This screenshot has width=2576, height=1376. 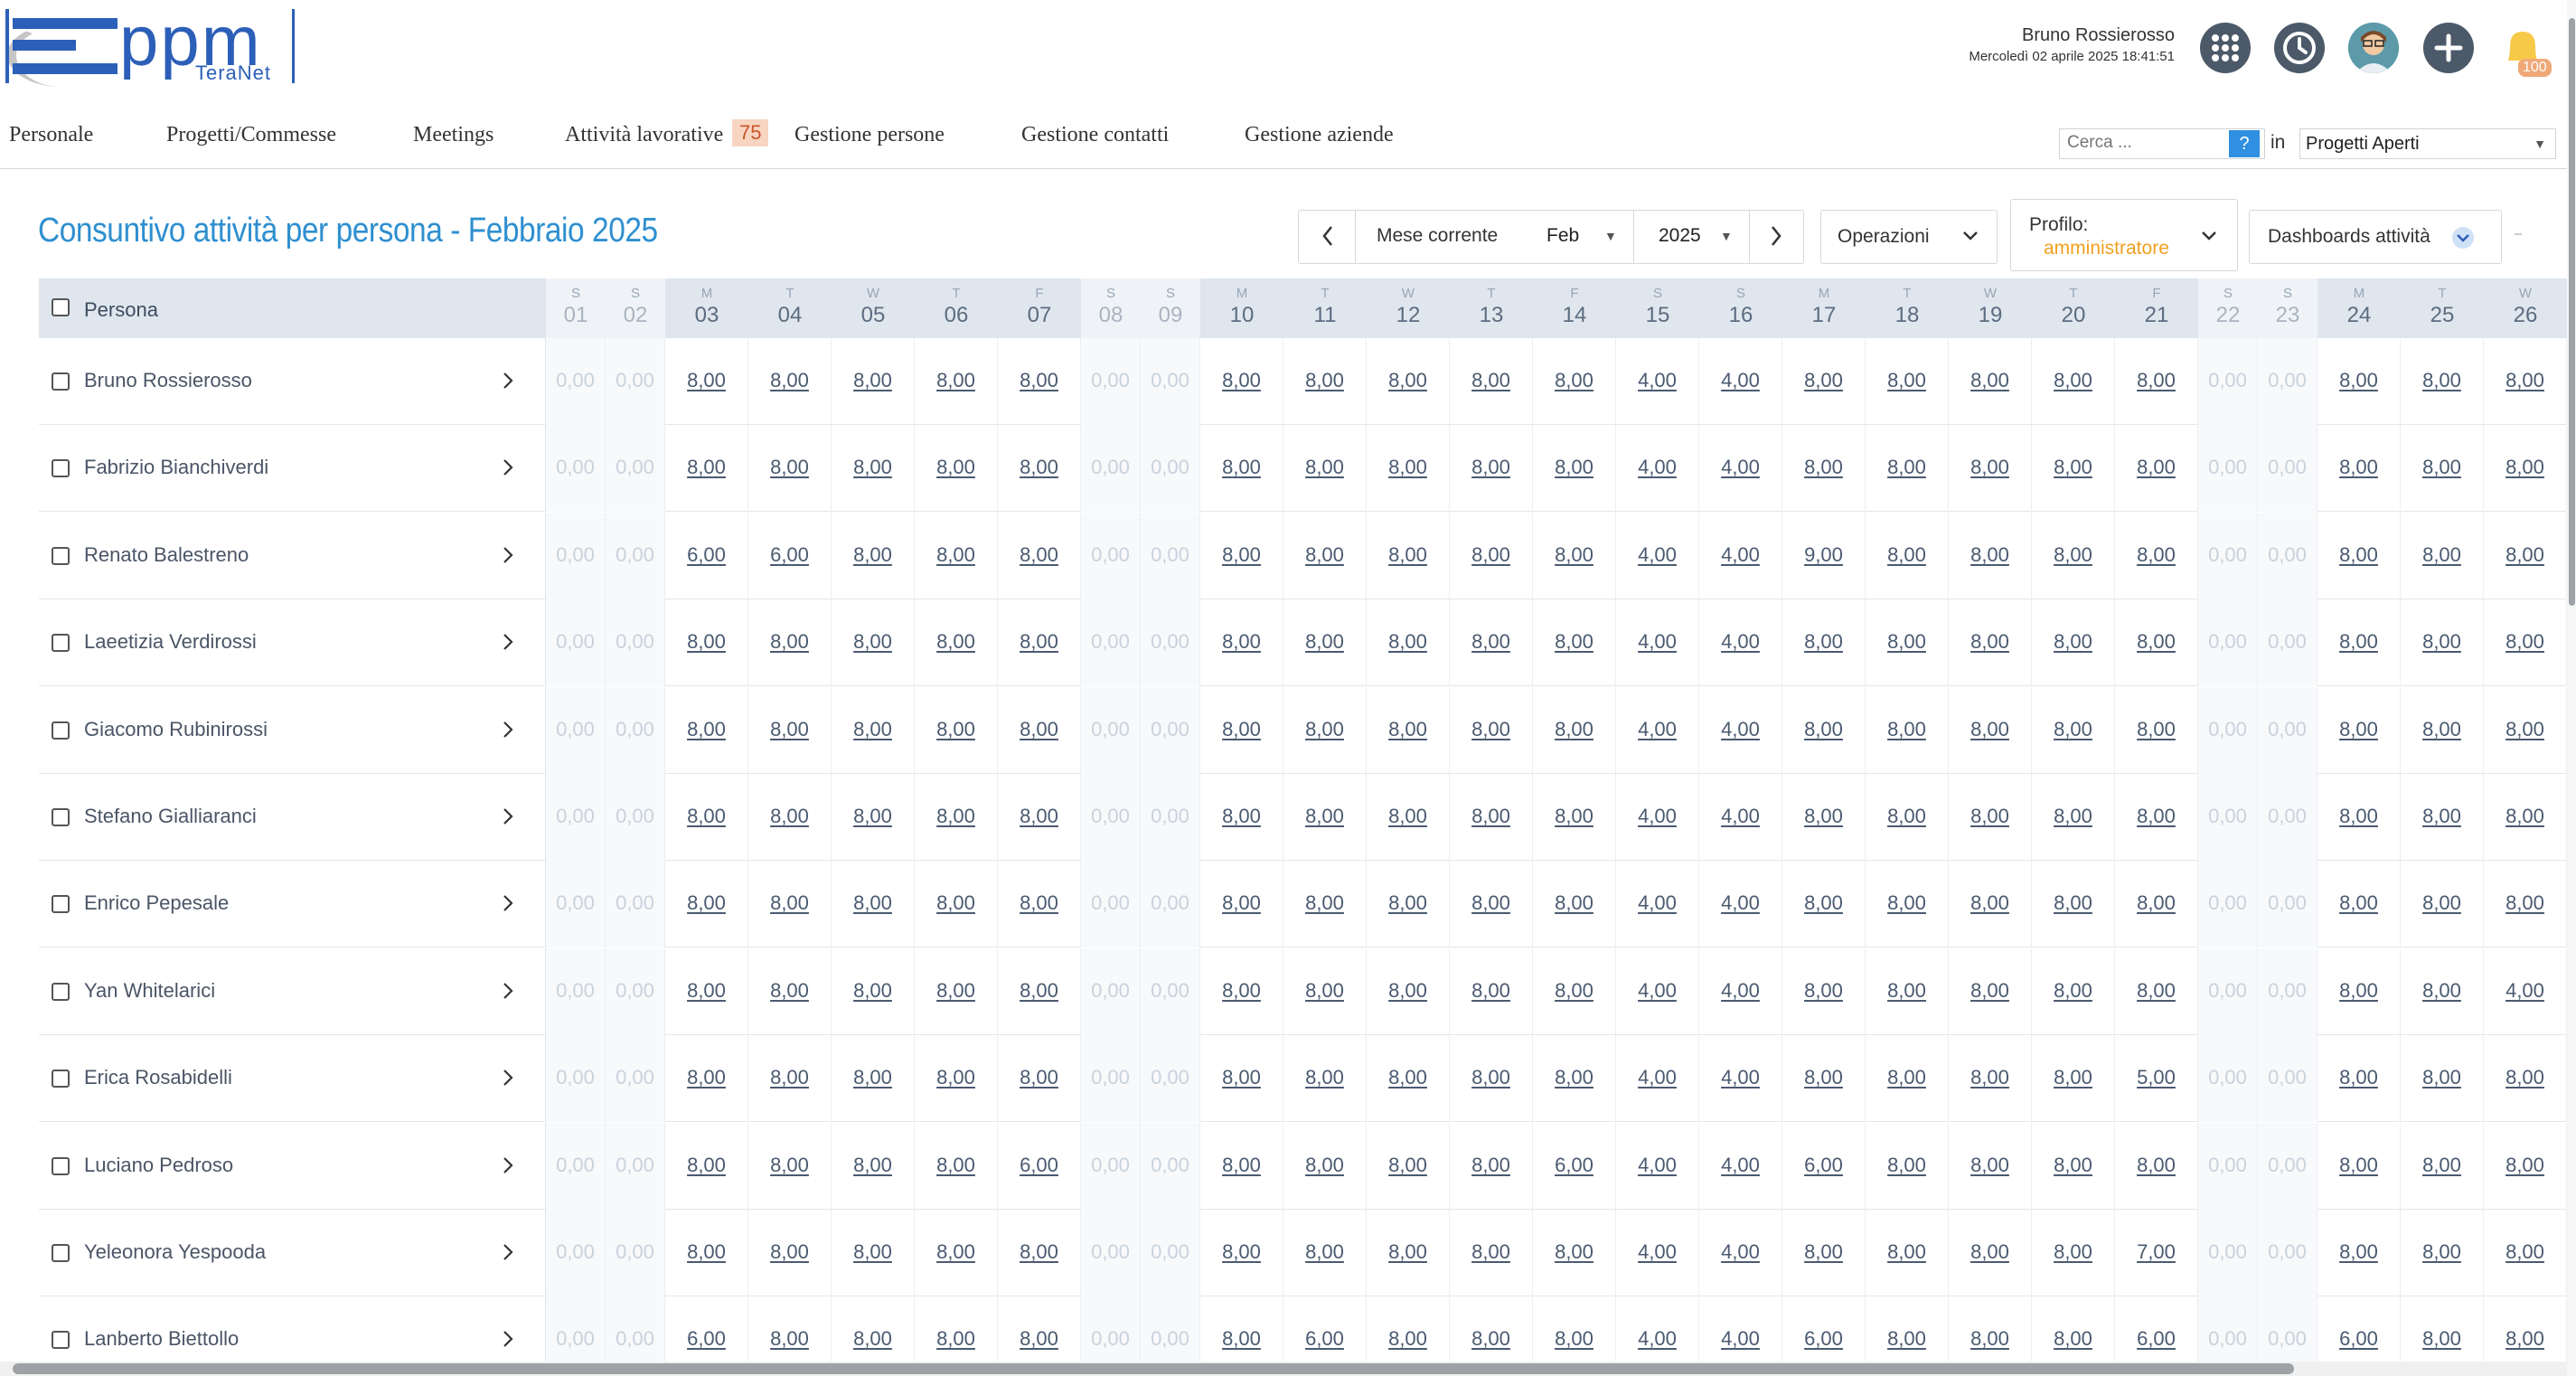 What do you see at coordinates (2156, 1079) in the screenshot?
I see `hours-cell: 5,00` at bounding box center [2156, 1079].